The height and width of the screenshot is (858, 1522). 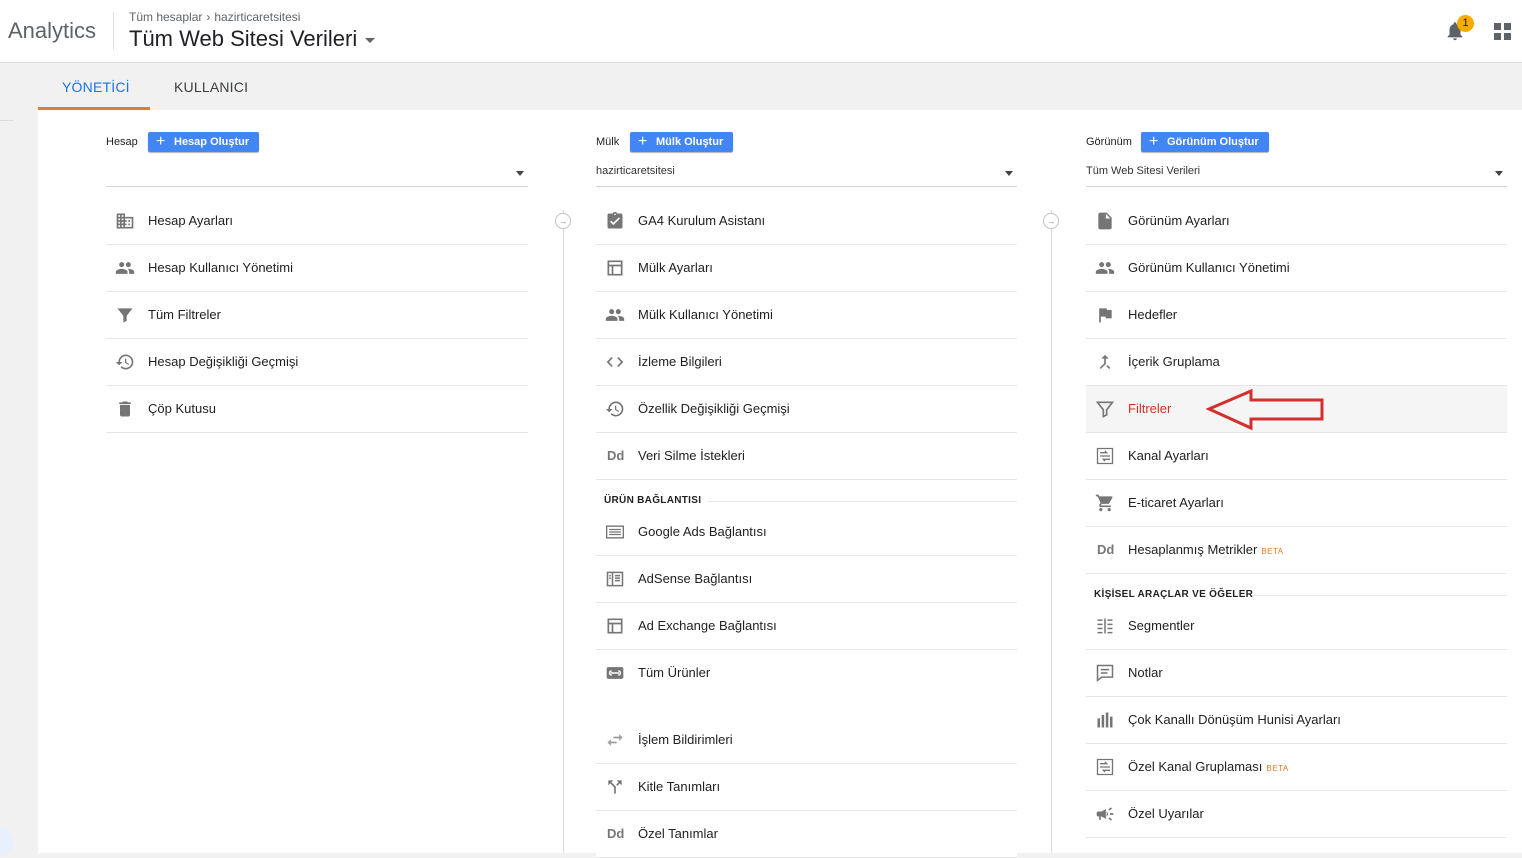 I want to click on code-icon, so click(x=615, y=362).